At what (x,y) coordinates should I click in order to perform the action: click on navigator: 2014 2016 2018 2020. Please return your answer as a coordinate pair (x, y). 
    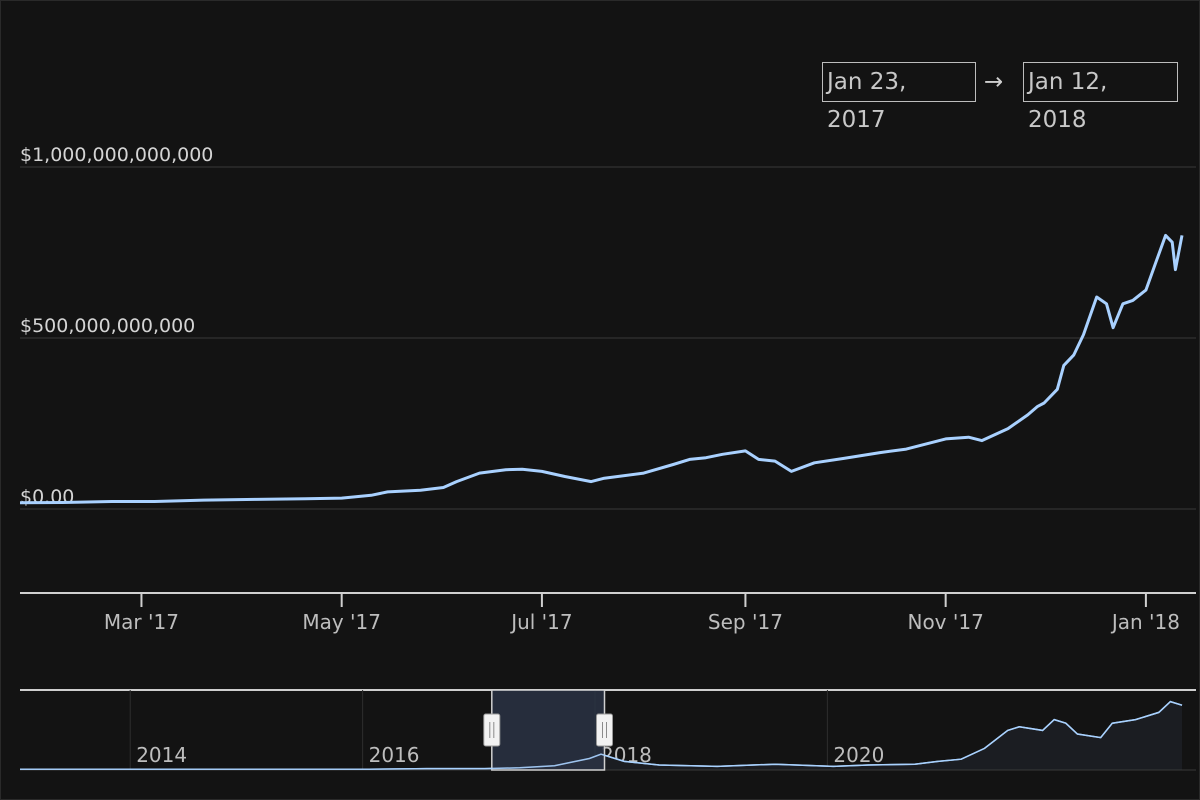
    Looking at the image, I should click on (608, 730).